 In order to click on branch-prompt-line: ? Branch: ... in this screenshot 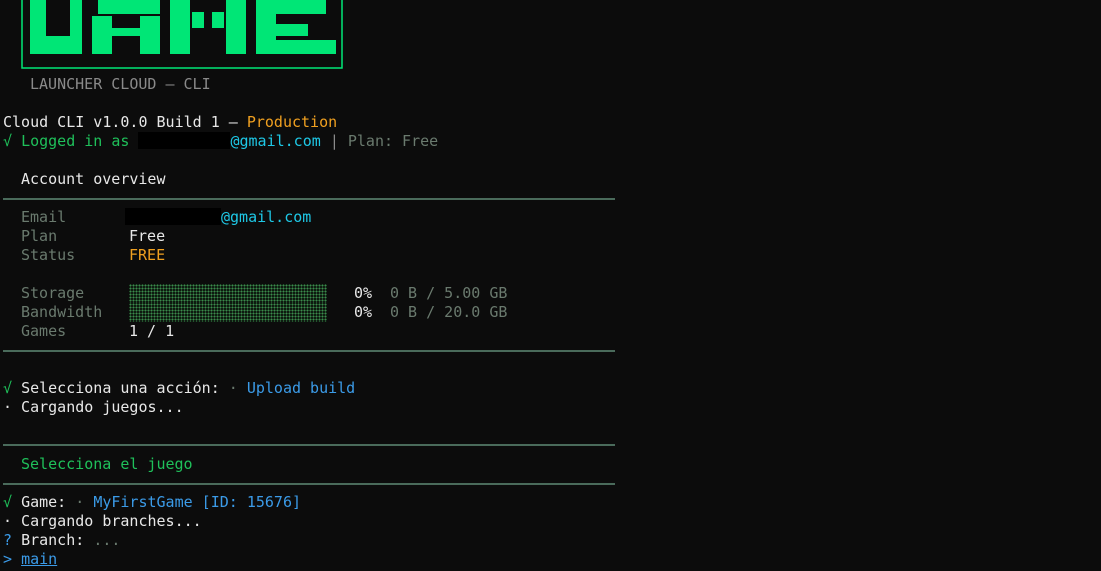, I will do `click(62, 540)`.